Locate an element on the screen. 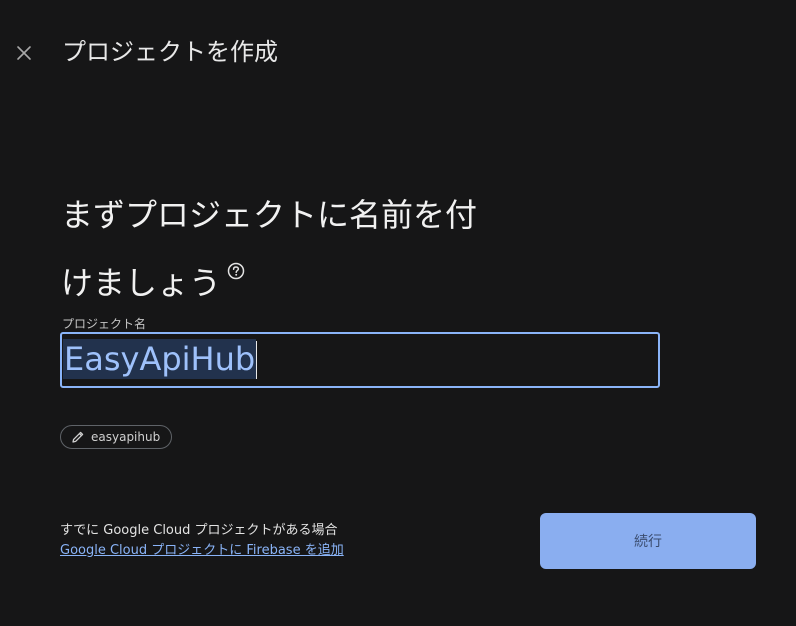 The width and height of the screenshot is (796, 626). page-heading: まずプロジェクトに名前を付 けましょう is located at coordinates (301, 249).